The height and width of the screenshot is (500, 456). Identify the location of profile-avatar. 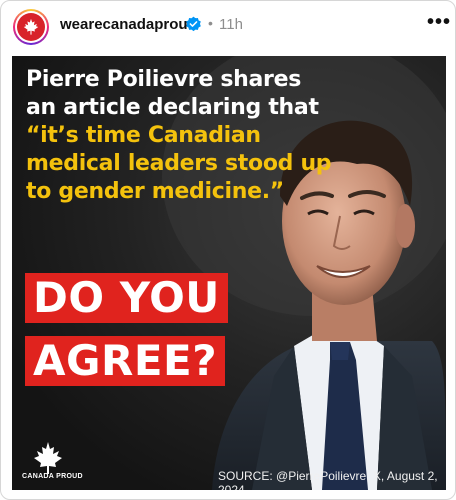
(31, 27).